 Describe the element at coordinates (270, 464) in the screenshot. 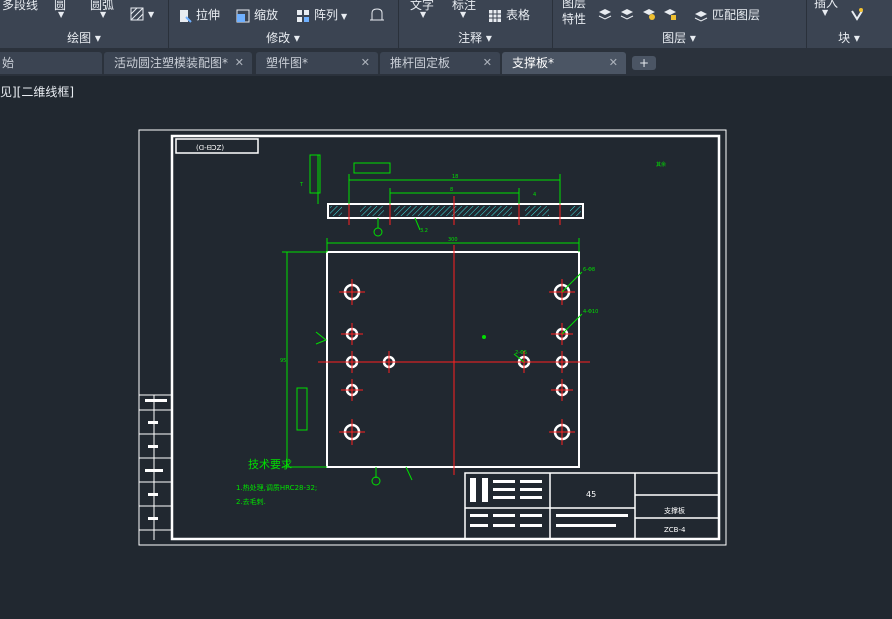

I see `tech-req-title: 技术要求` at that location.